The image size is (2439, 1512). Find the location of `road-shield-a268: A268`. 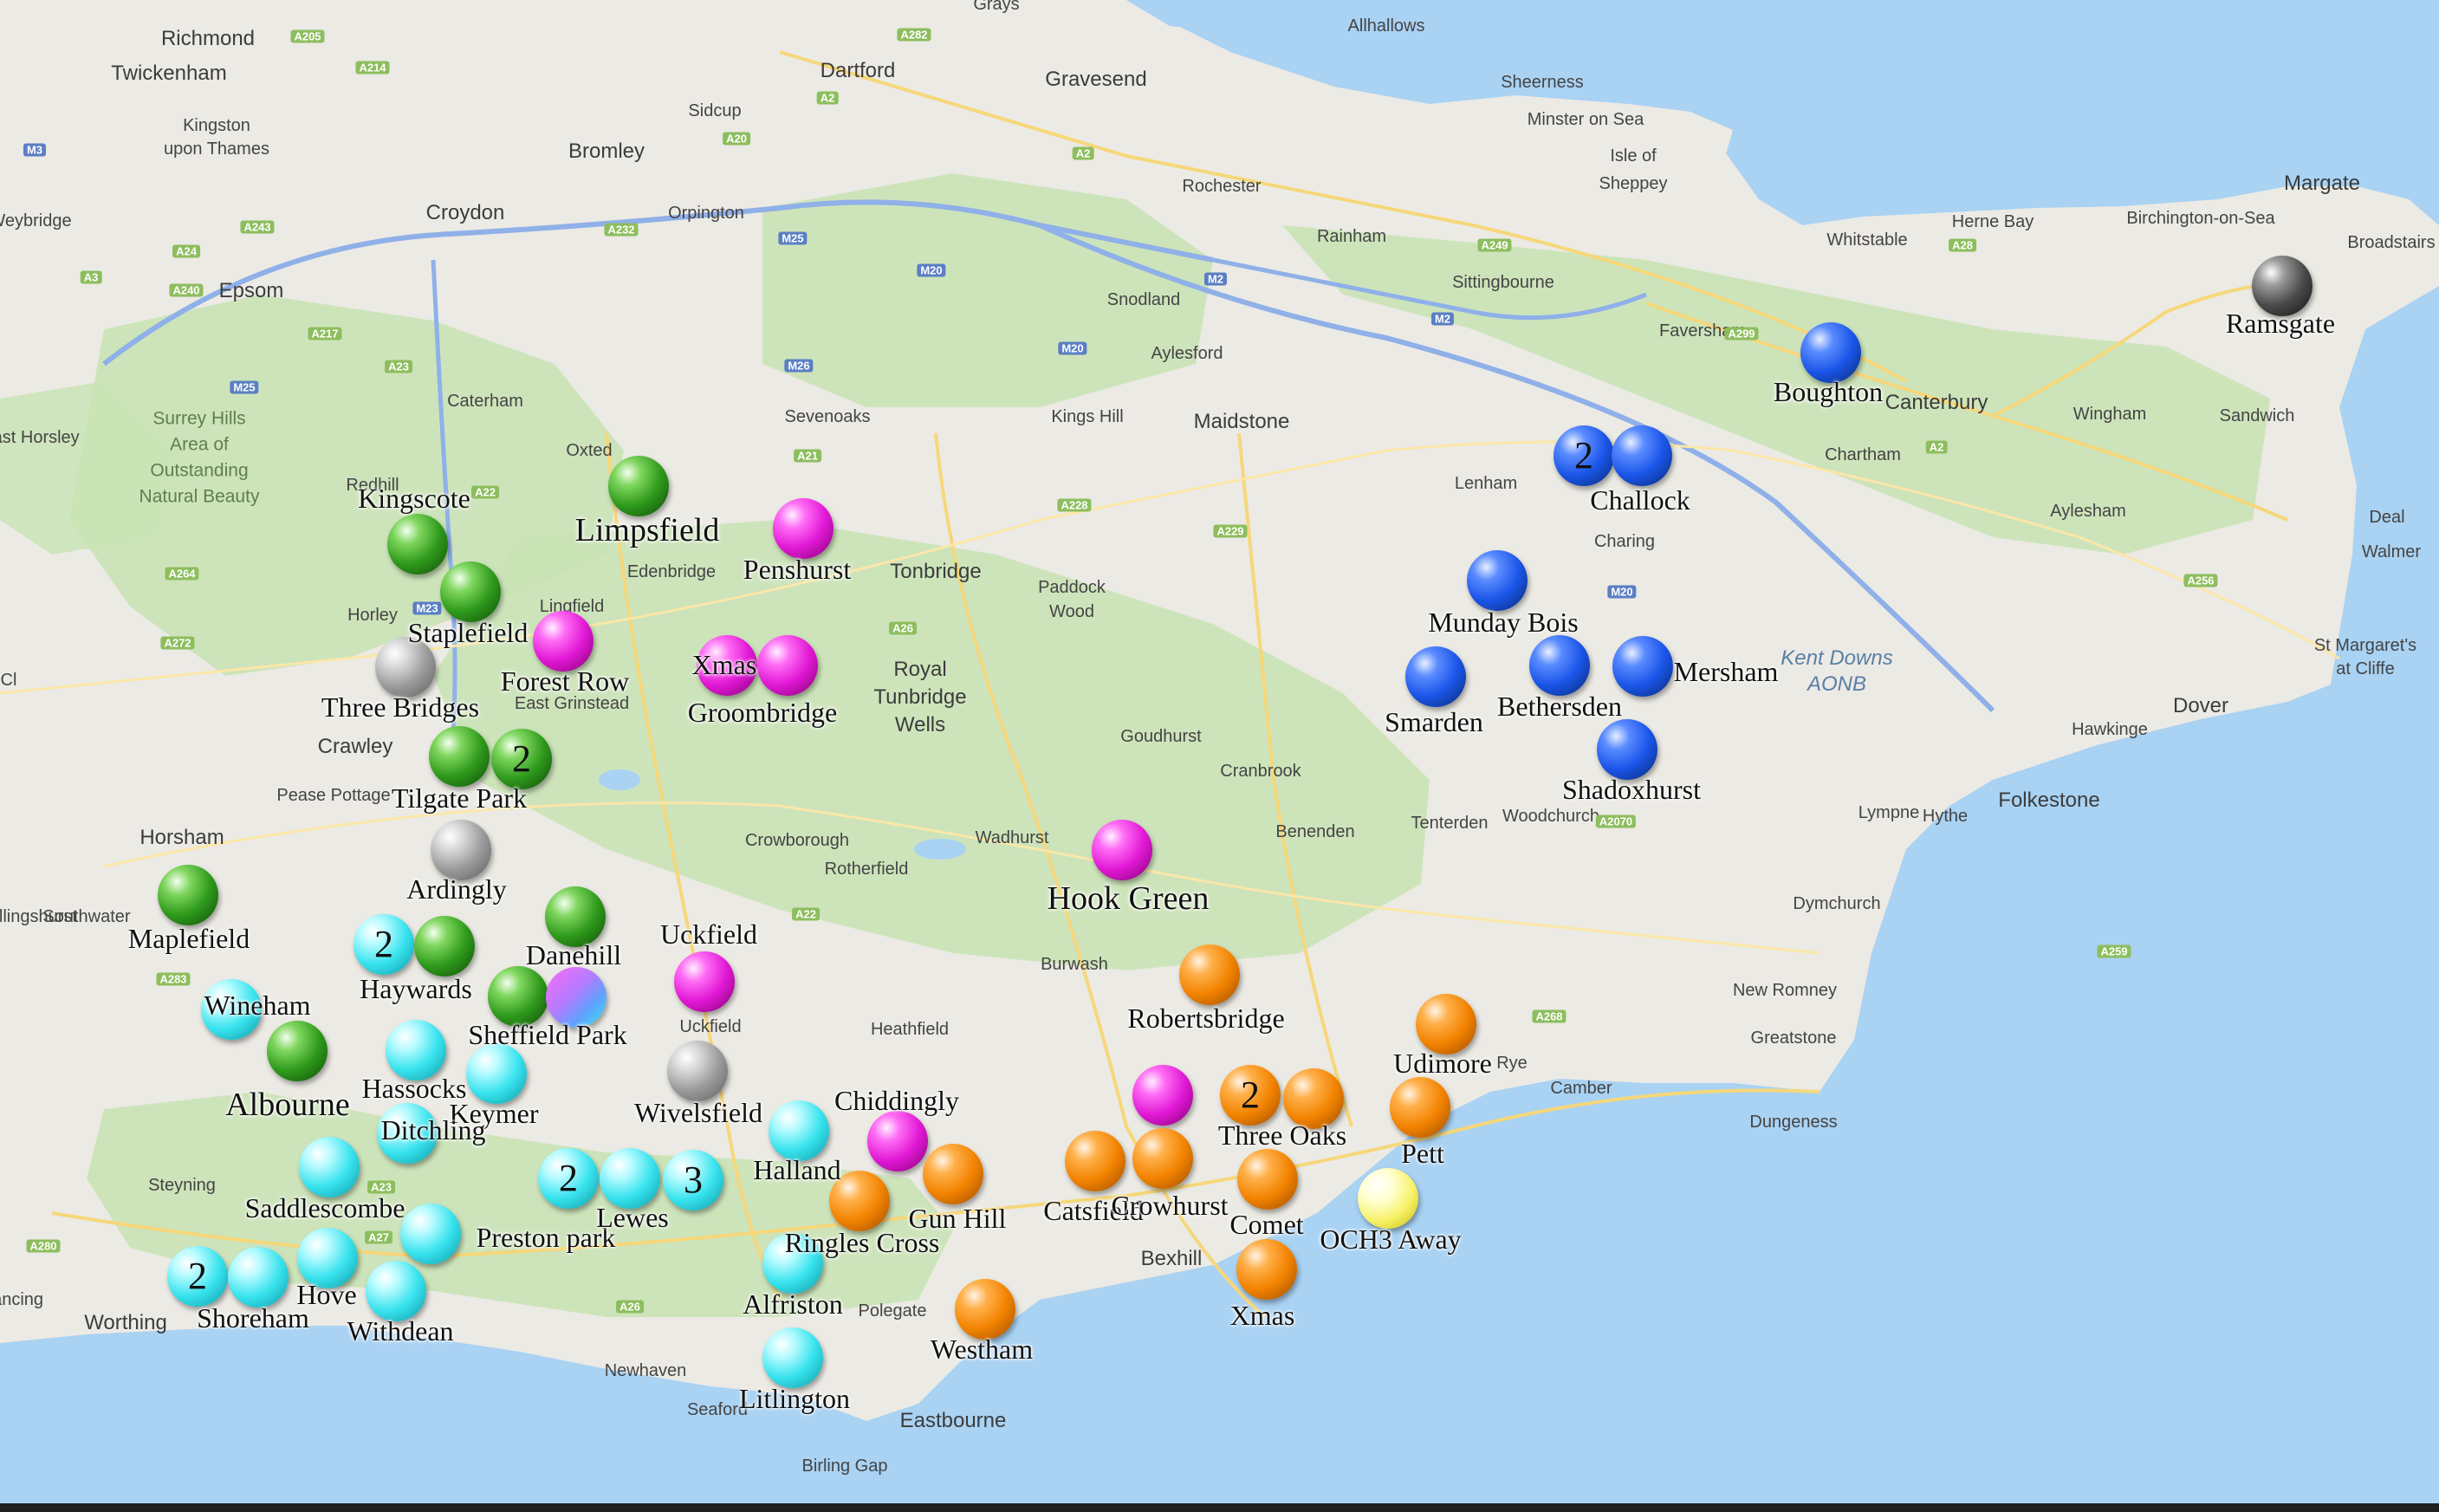

road-shield-a268: A268 is located at coordinates (1549, 1016).